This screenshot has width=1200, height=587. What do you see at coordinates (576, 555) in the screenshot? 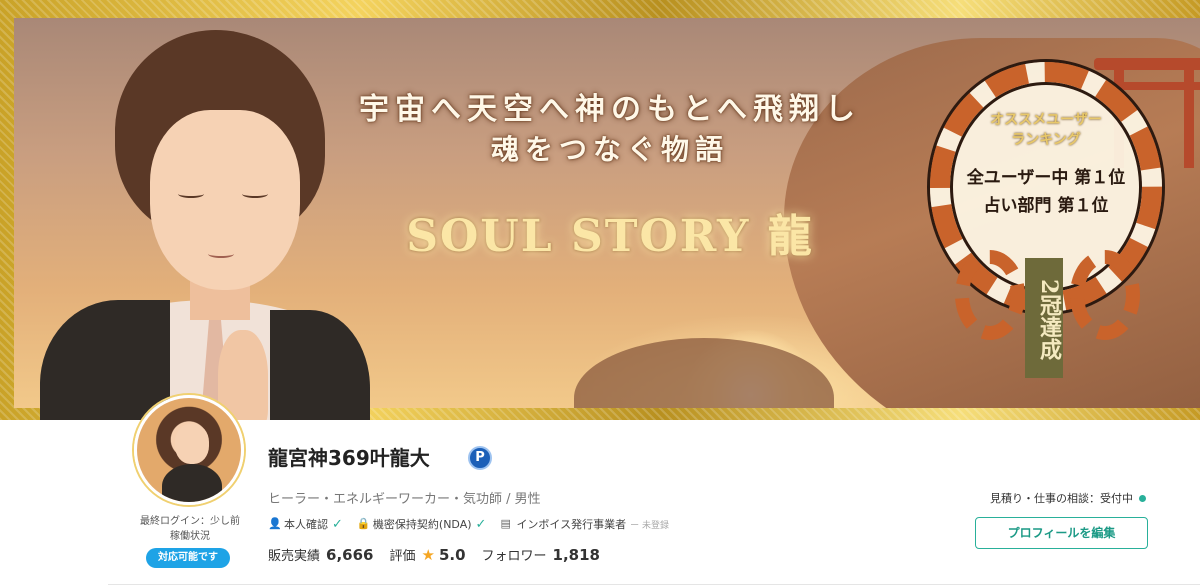
I see `followers-value: 1,818` at bounding box center [576, 555].